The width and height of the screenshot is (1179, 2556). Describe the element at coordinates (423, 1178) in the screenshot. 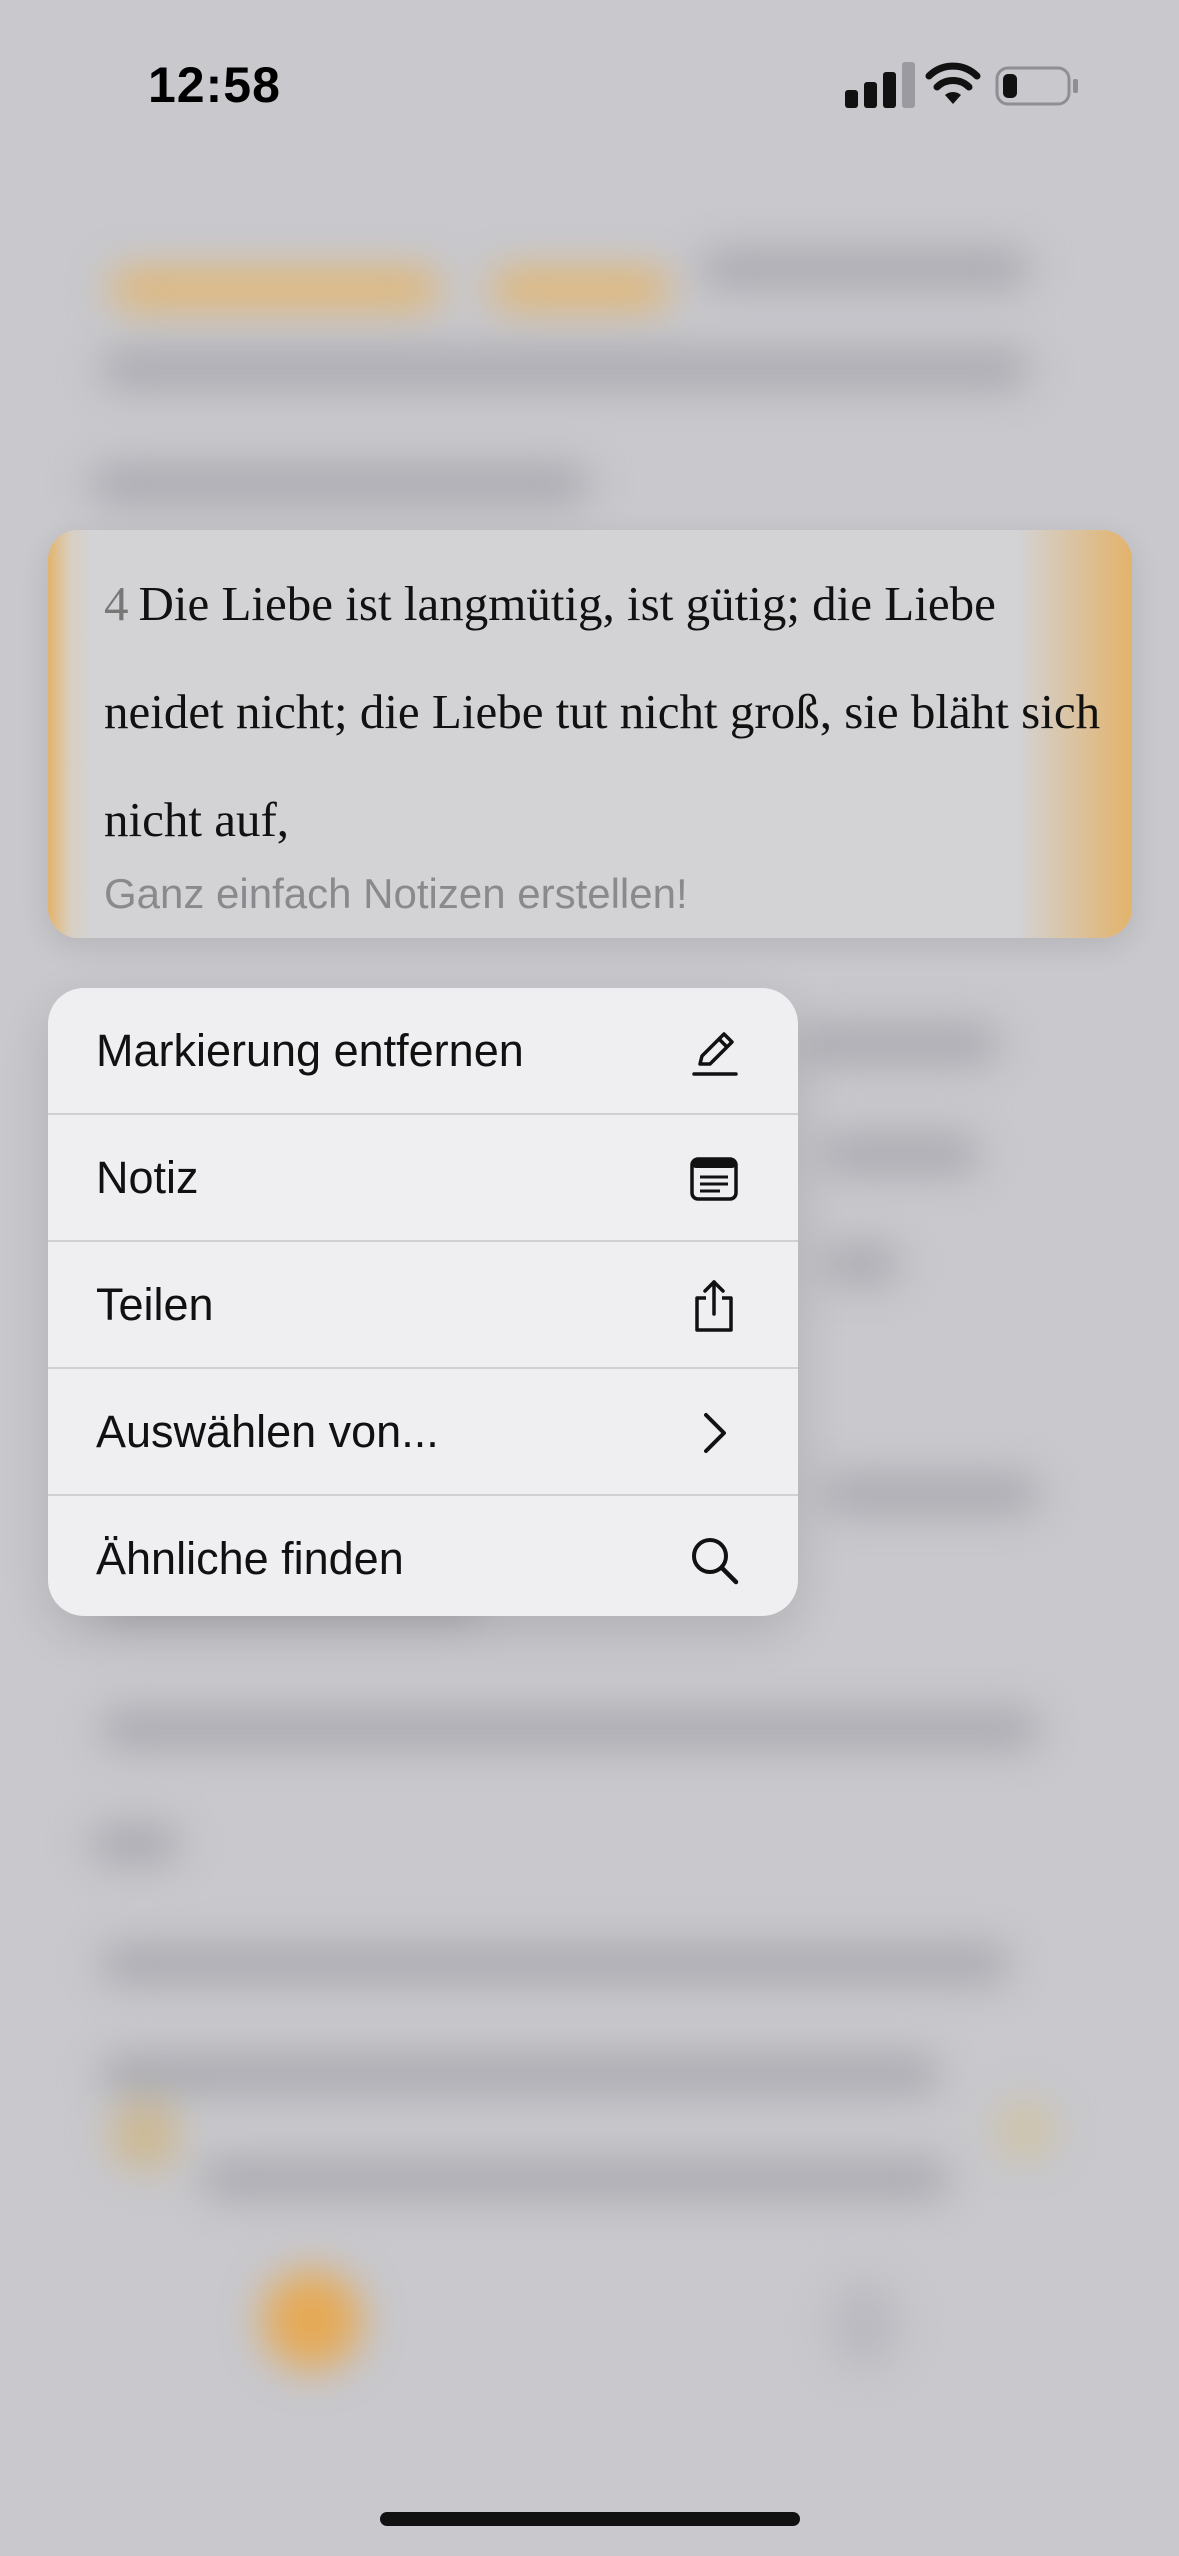

I see `menu-item-note: Notiz` at that location.